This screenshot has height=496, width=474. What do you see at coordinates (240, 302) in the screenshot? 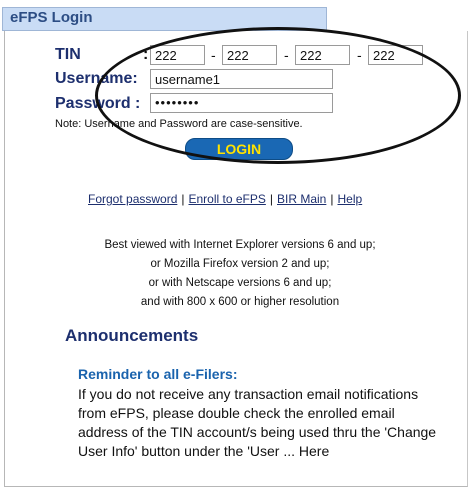
I see `info-line: and with 800 x 600 or higher resolution` at bounding box center [240, 302].